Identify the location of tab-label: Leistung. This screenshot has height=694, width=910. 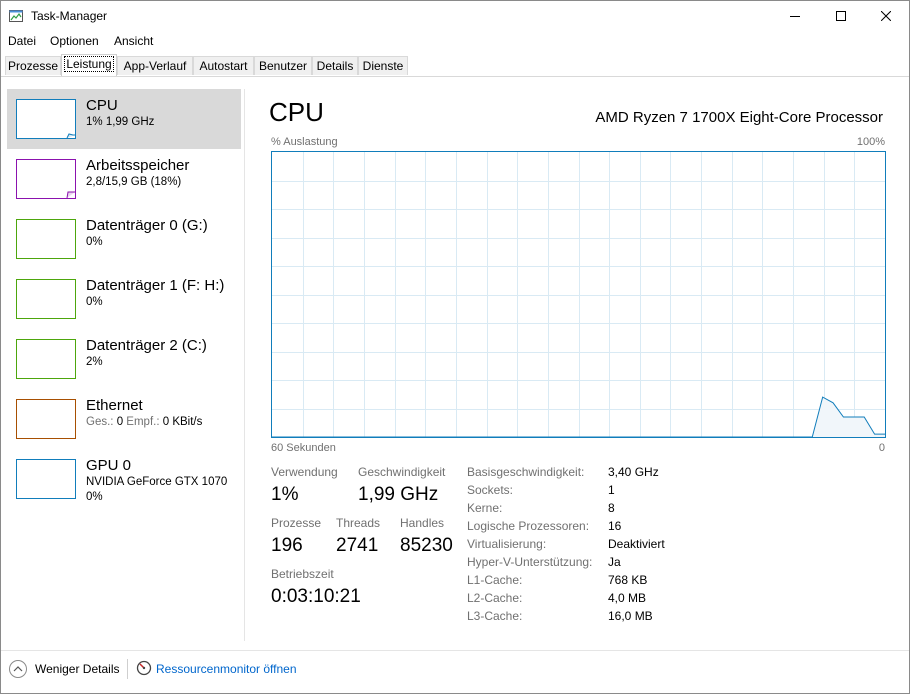
(89, 64).